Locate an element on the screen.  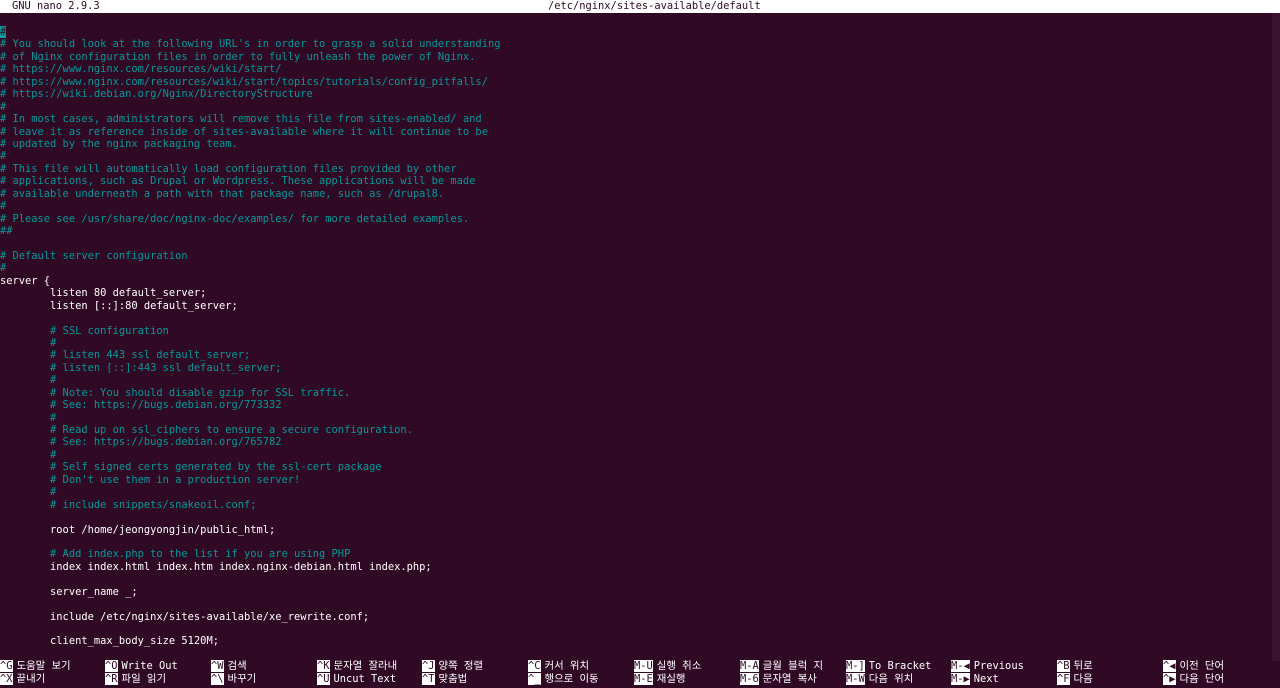
shortcut-item: ^C 커서 위치 is located at coordinates (558, 666).